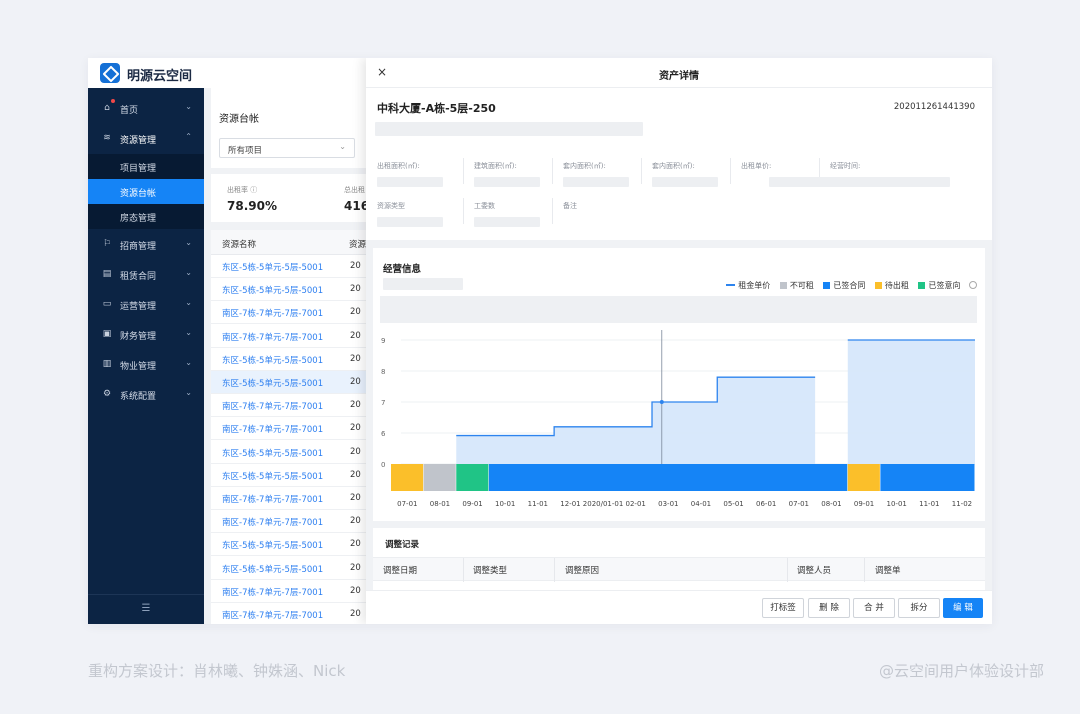 This screenshot has width=1080, height=714. What do you see at coordinates (783, 608) in the screenshot?
I see `tag-button: 打标签` at bounding box center [783, 608].